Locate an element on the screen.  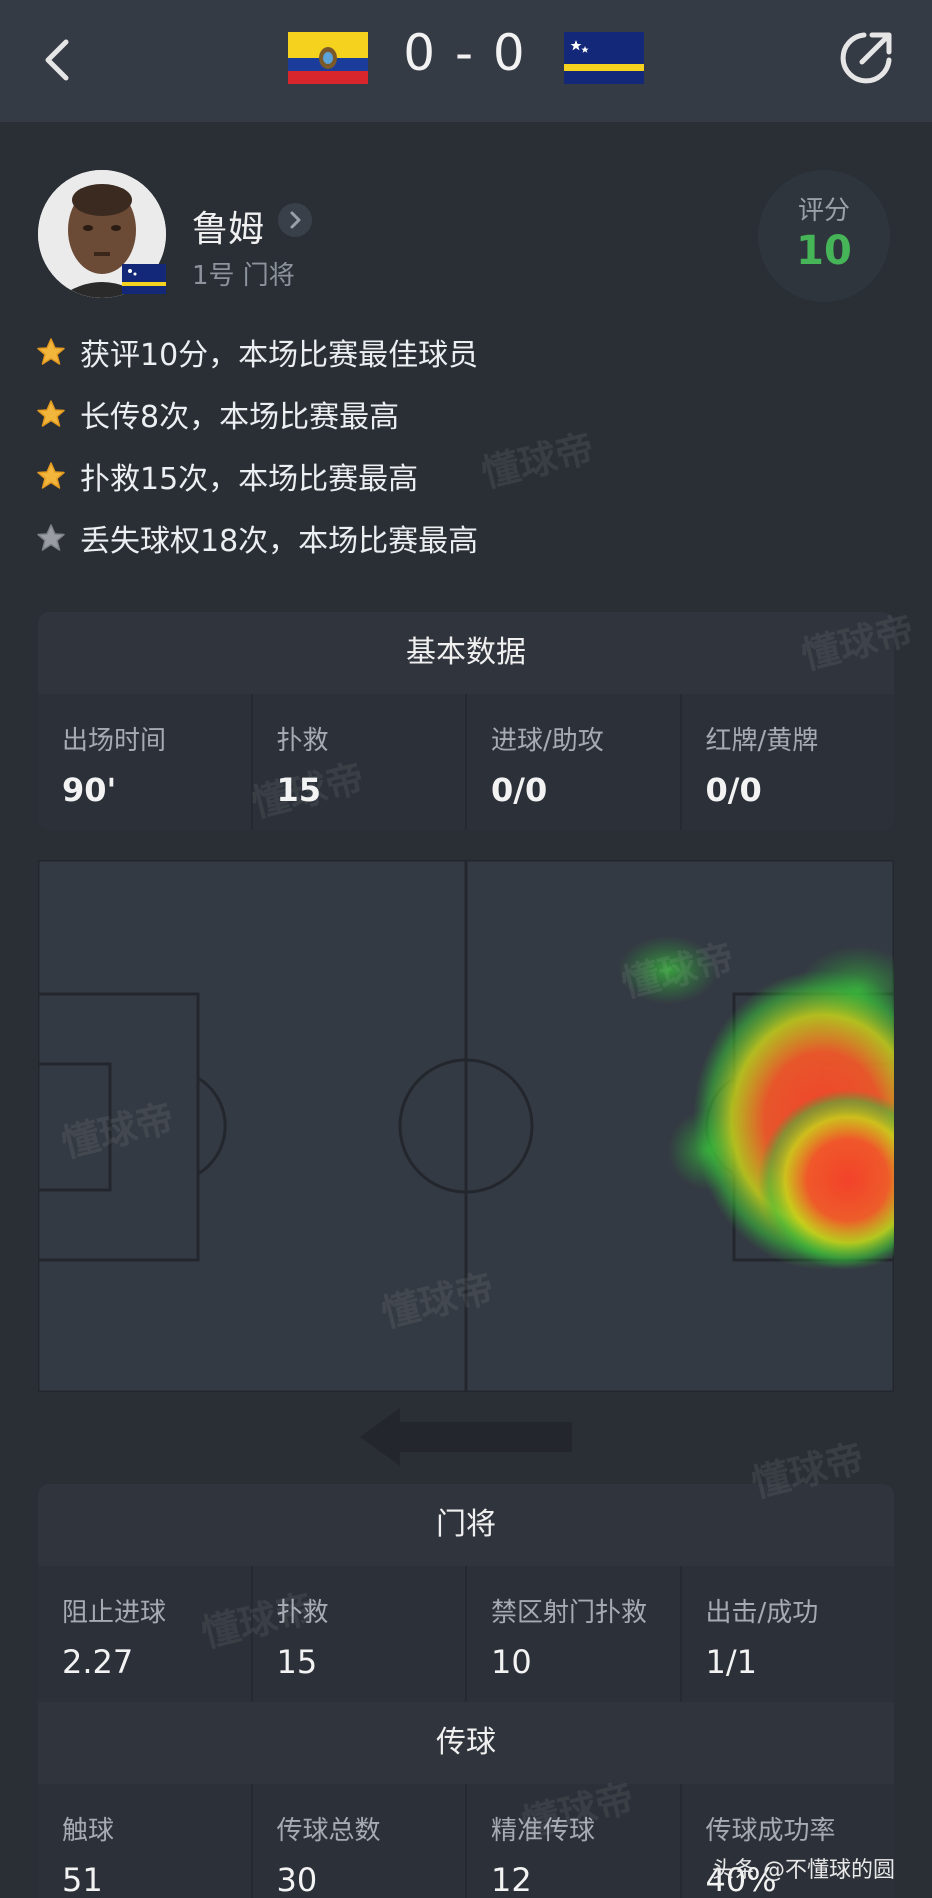
stat-value: 2.27 is located at coordinates (98, 1662).